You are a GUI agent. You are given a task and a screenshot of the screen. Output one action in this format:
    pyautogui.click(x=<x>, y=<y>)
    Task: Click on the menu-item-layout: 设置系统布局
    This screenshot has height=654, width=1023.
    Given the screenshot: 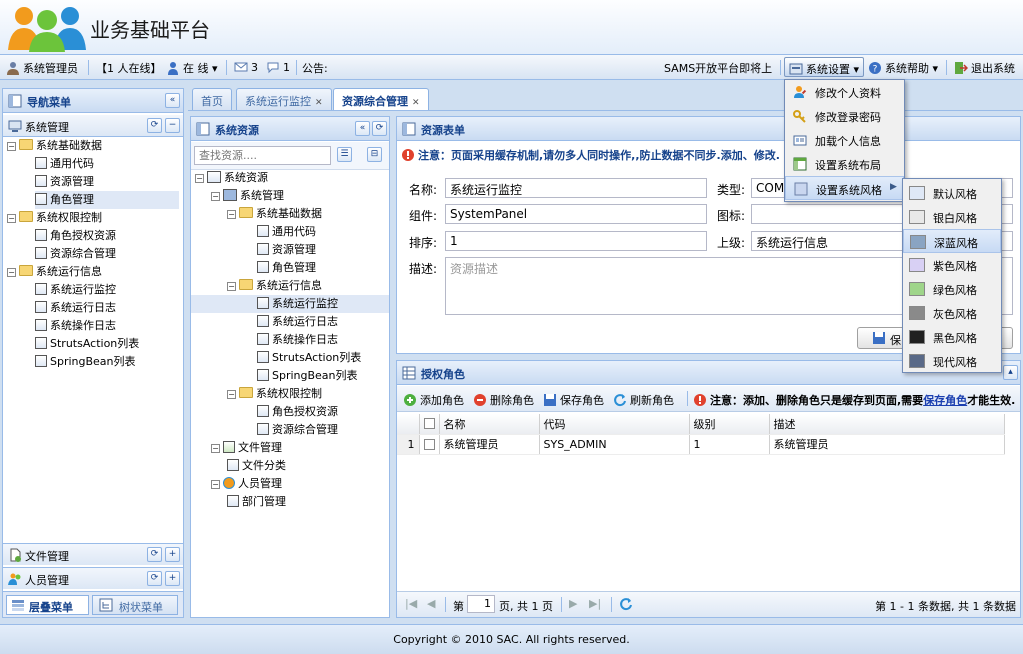 What is the action you would take?
    pyautogui.click(x=844, y=164)
    